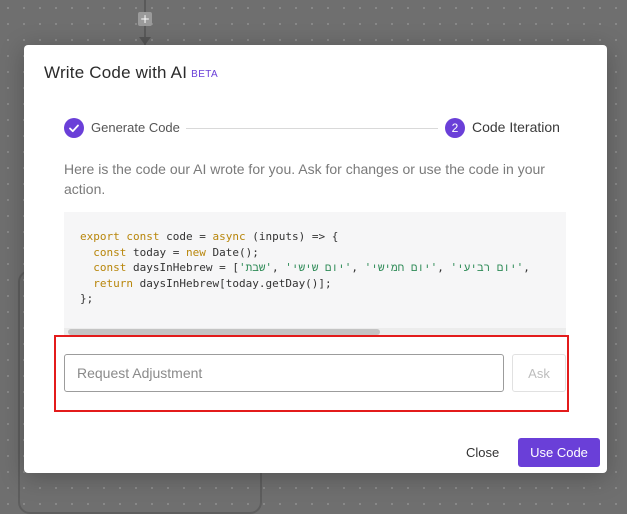  I want to click on modal-title-text: Write Code with AI, so click(116, 72).